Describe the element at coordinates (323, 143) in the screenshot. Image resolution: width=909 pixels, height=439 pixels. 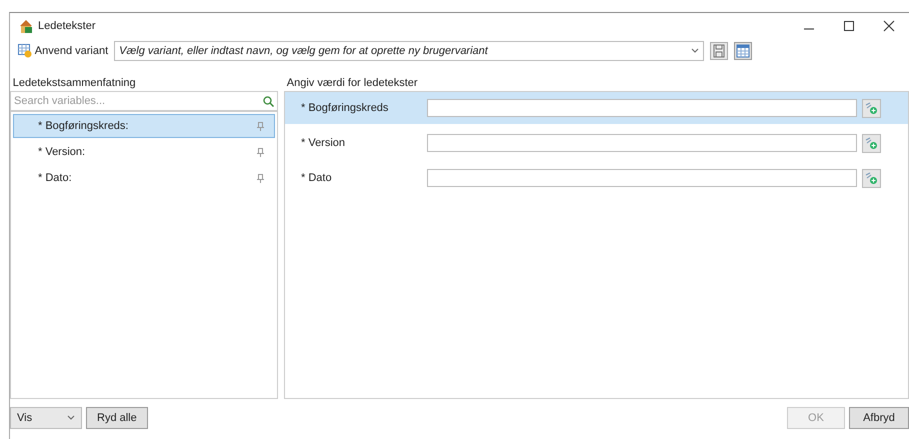
I see `prompt-label: * Version` at that location.